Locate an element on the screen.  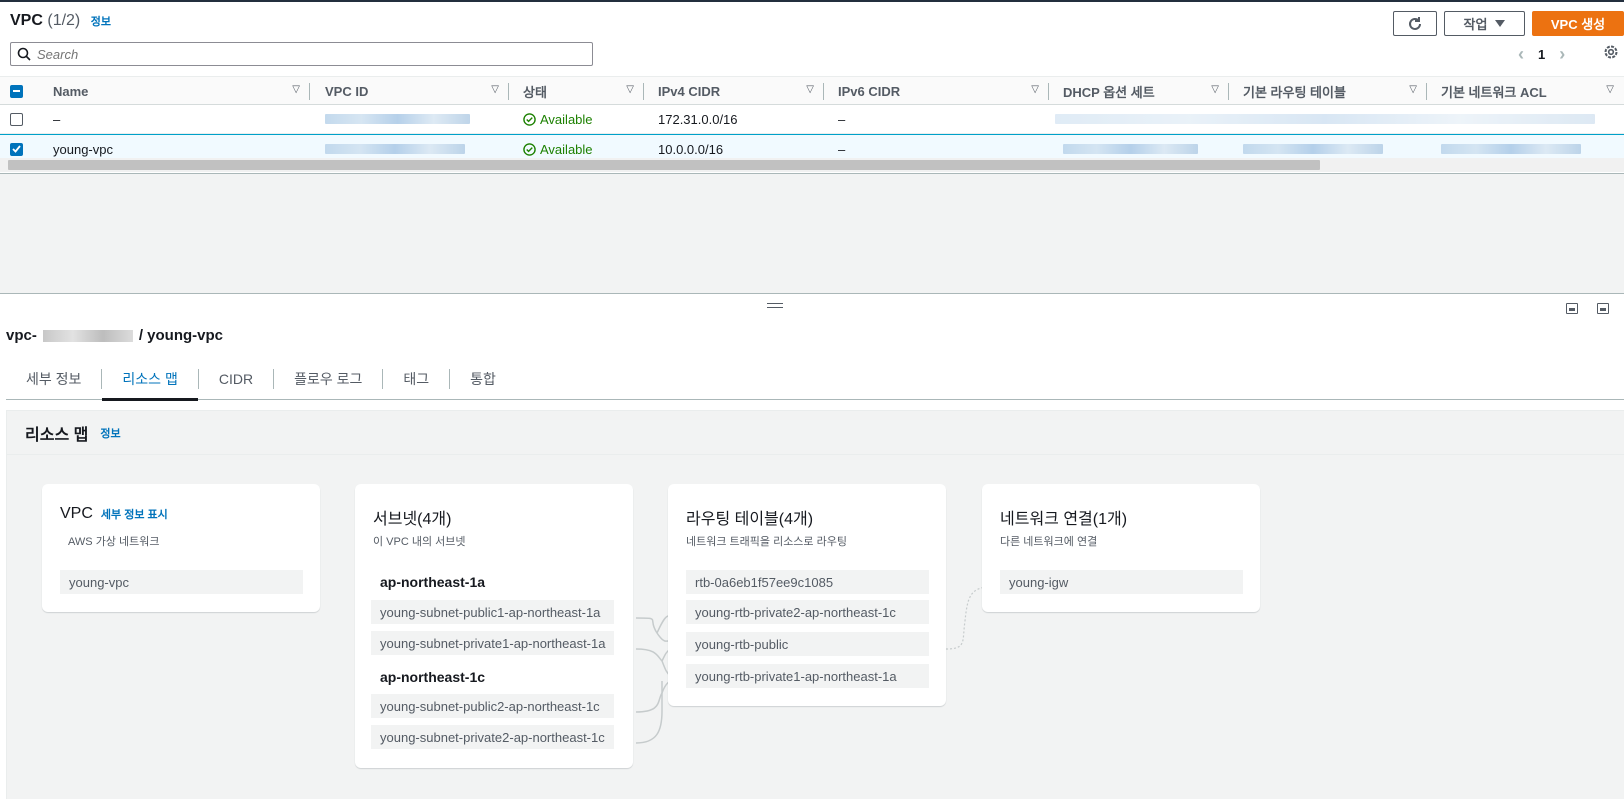
route-tables-card-subtitle: 네트워크 트래픽을 리소스로 라우팅 is located at coordinates (766, 542).